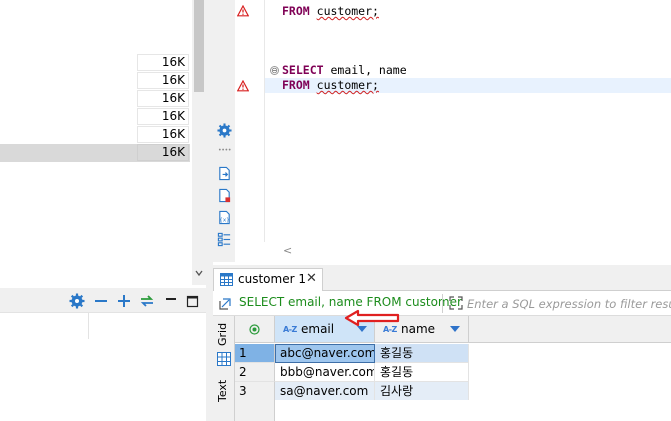 Image resolution: width=671 pixels, height=421 pixels. I want to click on row-number: 1, so click(255, 353).